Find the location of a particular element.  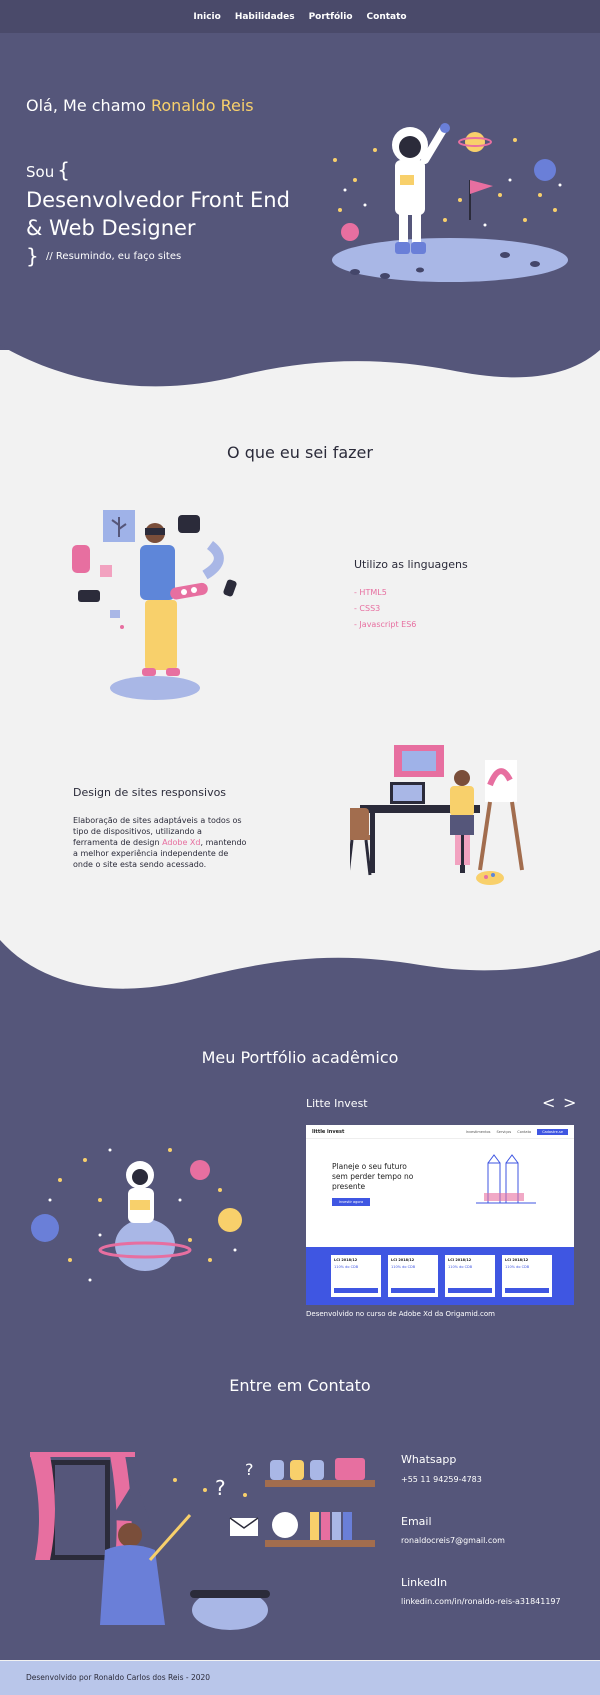

design-tool: Adobe Xd is located at coordinates (181, 842).